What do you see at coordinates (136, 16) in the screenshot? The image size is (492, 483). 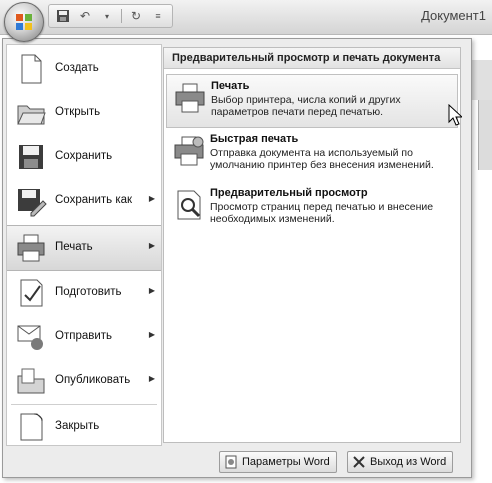 I see `redo-icon: ↻` at bounding box center [136, 16].